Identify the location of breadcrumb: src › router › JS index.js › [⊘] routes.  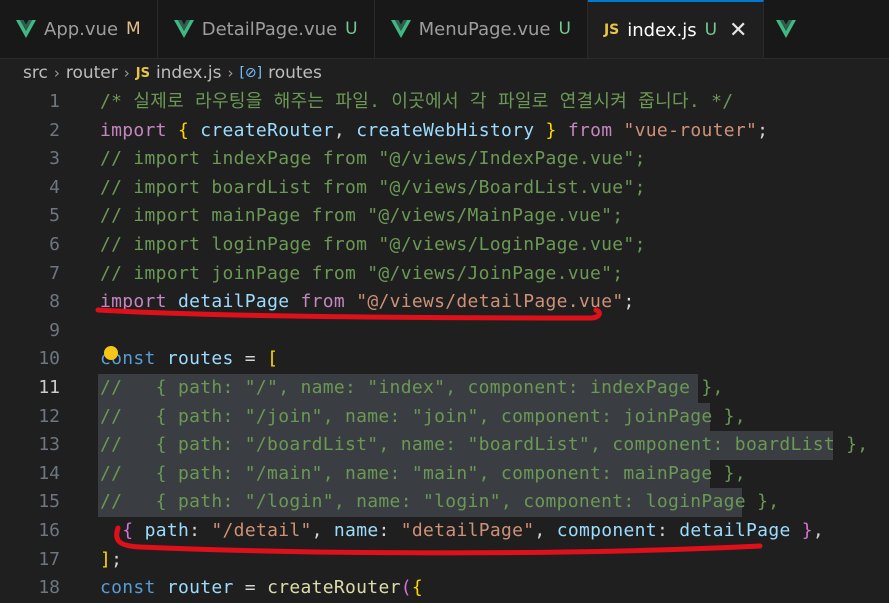
(444, 73).